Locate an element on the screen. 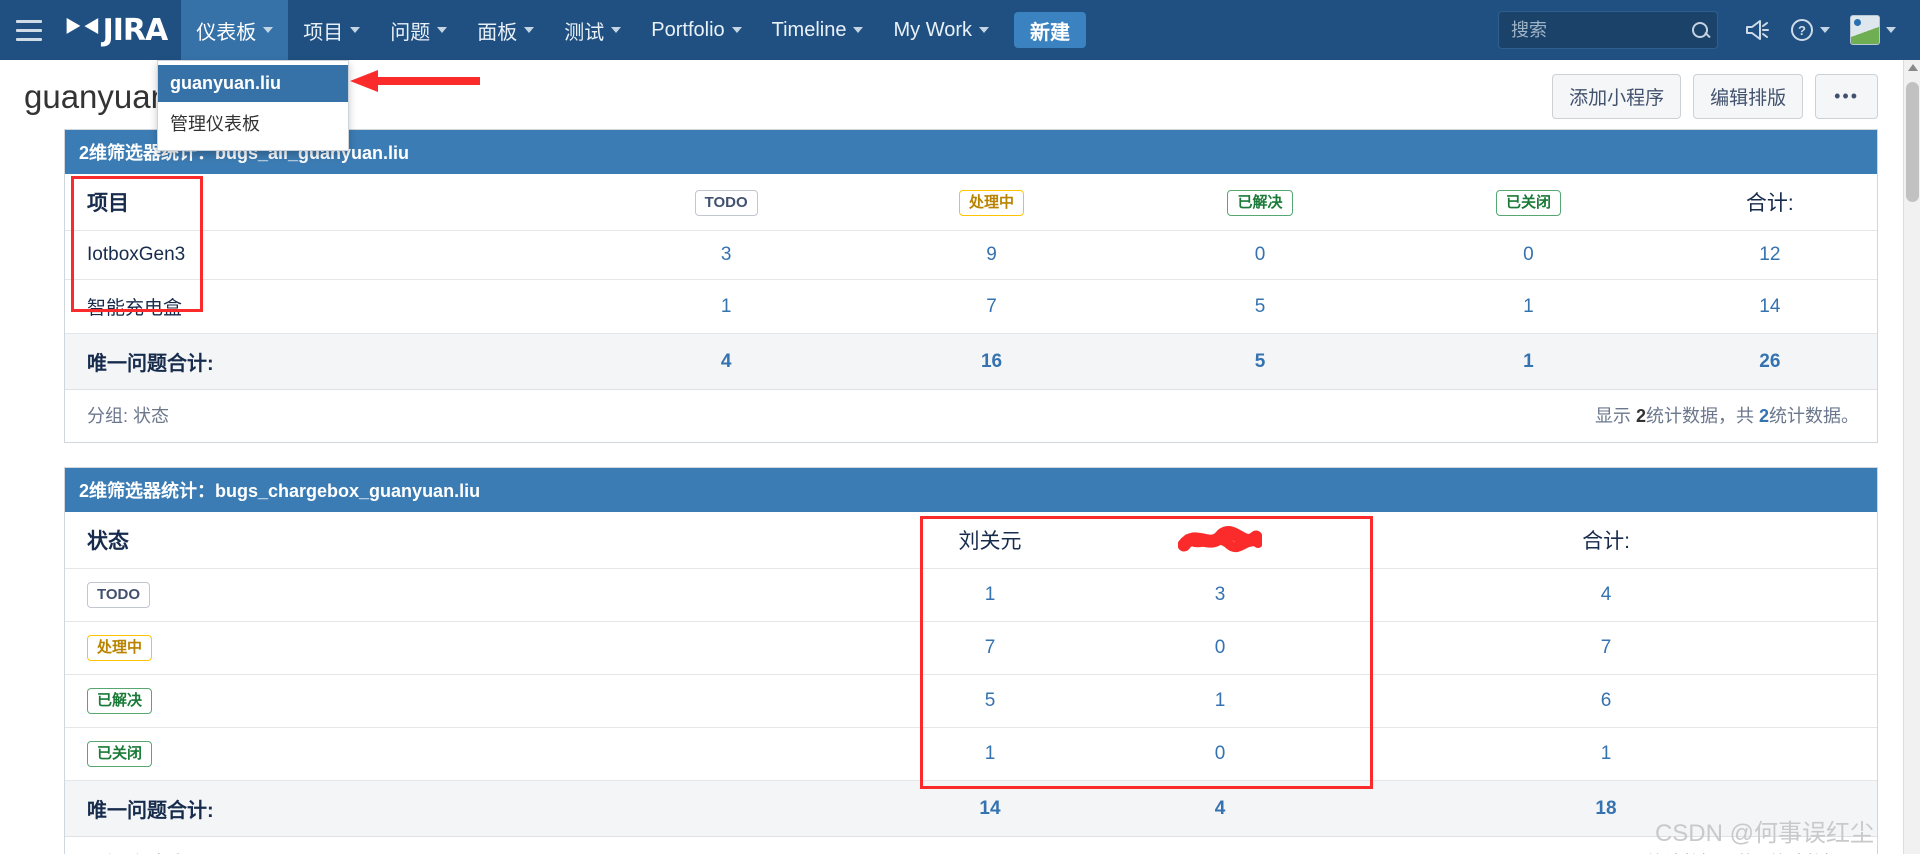  cell-row-total: 4 is located at coordinates (1606, 595).